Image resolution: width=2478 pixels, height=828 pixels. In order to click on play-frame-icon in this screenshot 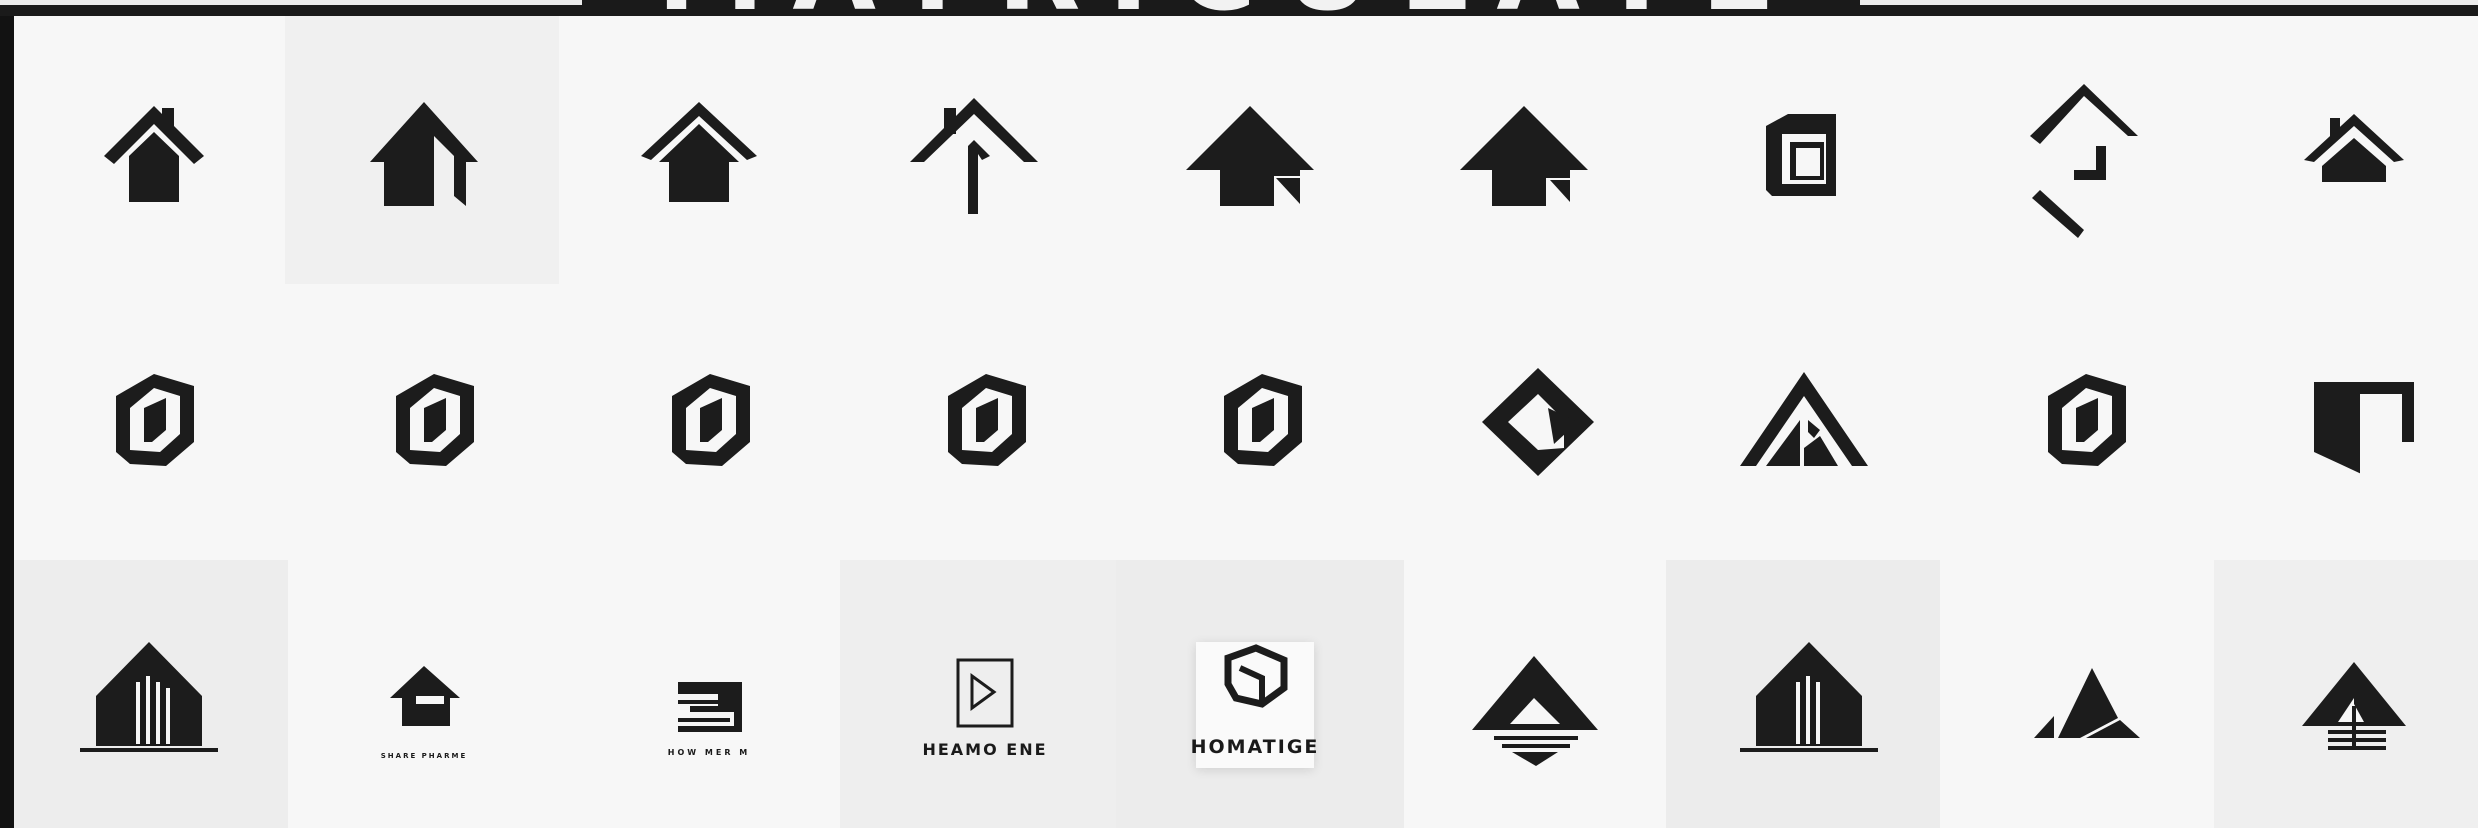, I will do `click(985, 693)`.